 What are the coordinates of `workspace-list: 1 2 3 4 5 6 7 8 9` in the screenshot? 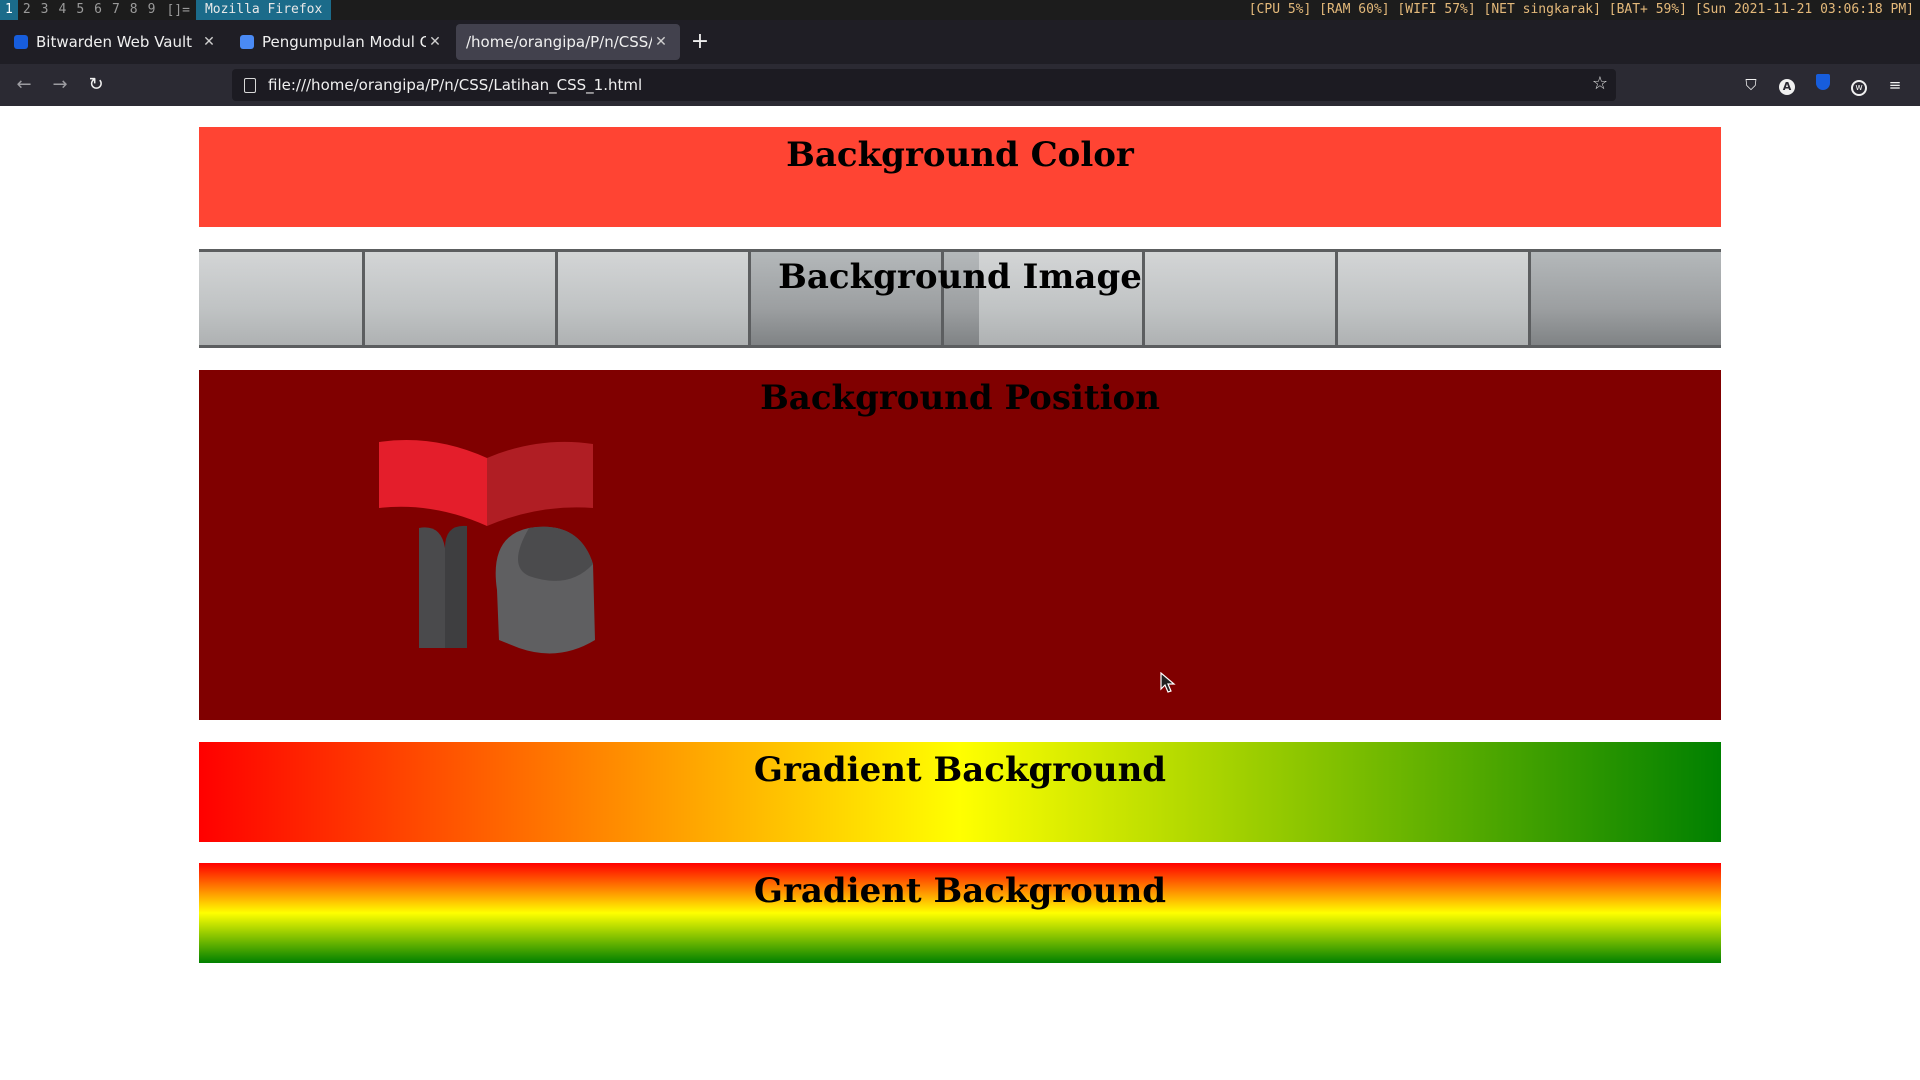 It's located at (80, 10).